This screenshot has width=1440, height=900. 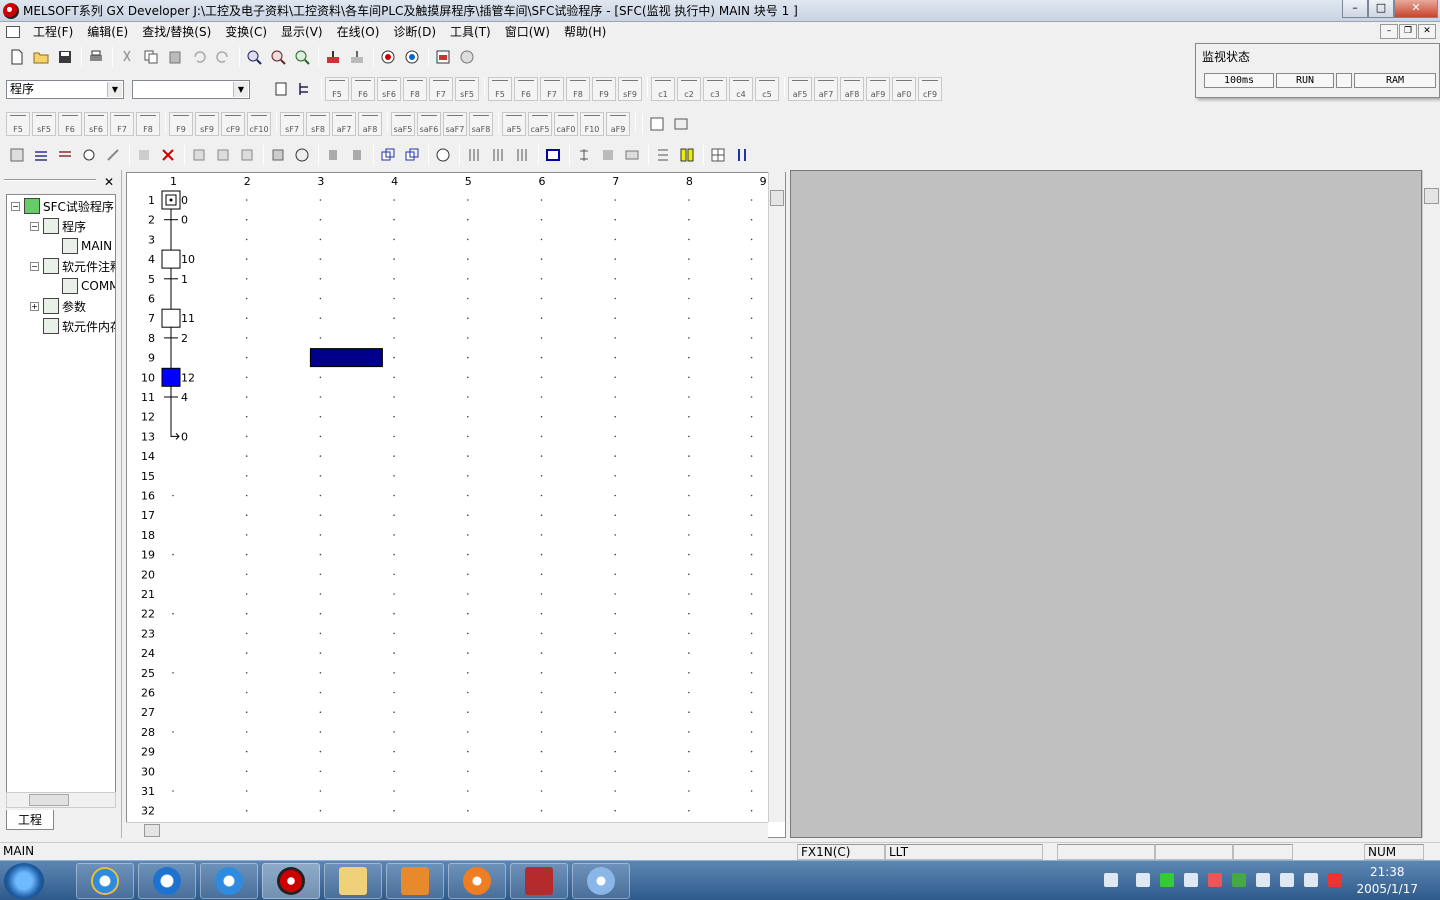 What do you see at coordinates (357, 57) in the screenshot?
I see `read-plc-icon` at bounding box center [357, 57].